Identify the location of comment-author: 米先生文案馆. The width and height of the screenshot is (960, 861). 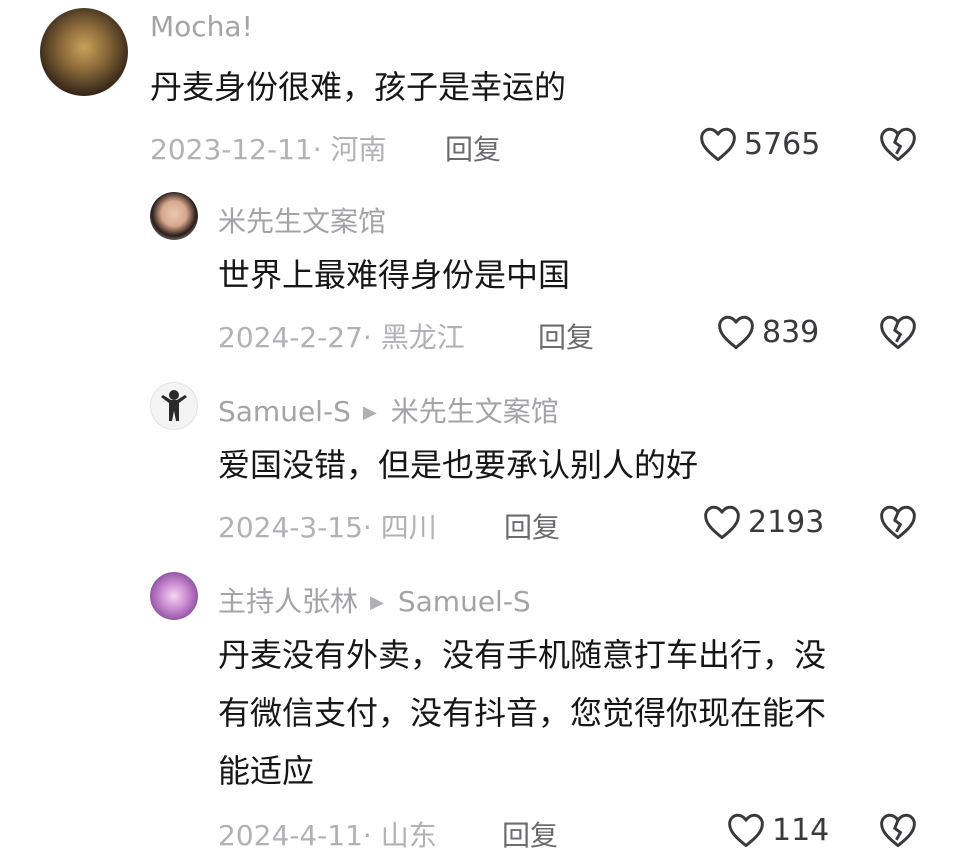
(302, 220).